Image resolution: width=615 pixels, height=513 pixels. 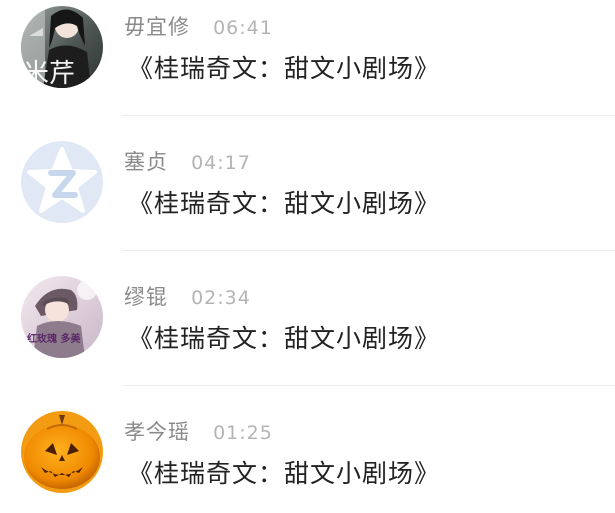 I want to click on message-time: 06:41, so click(x=243, y=28).